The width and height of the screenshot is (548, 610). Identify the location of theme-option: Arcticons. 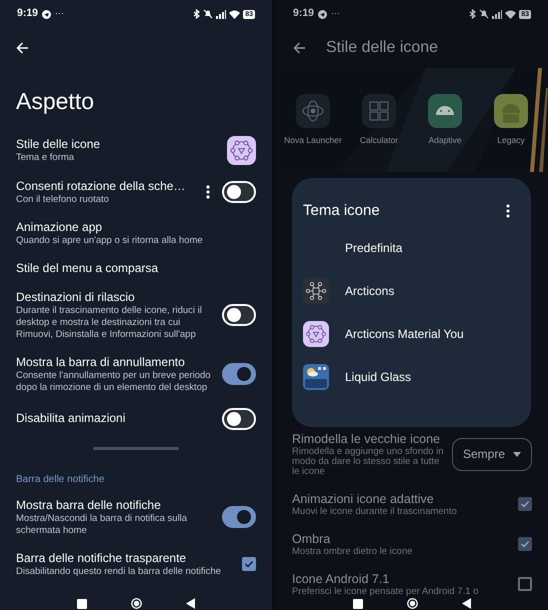
(411, 291).